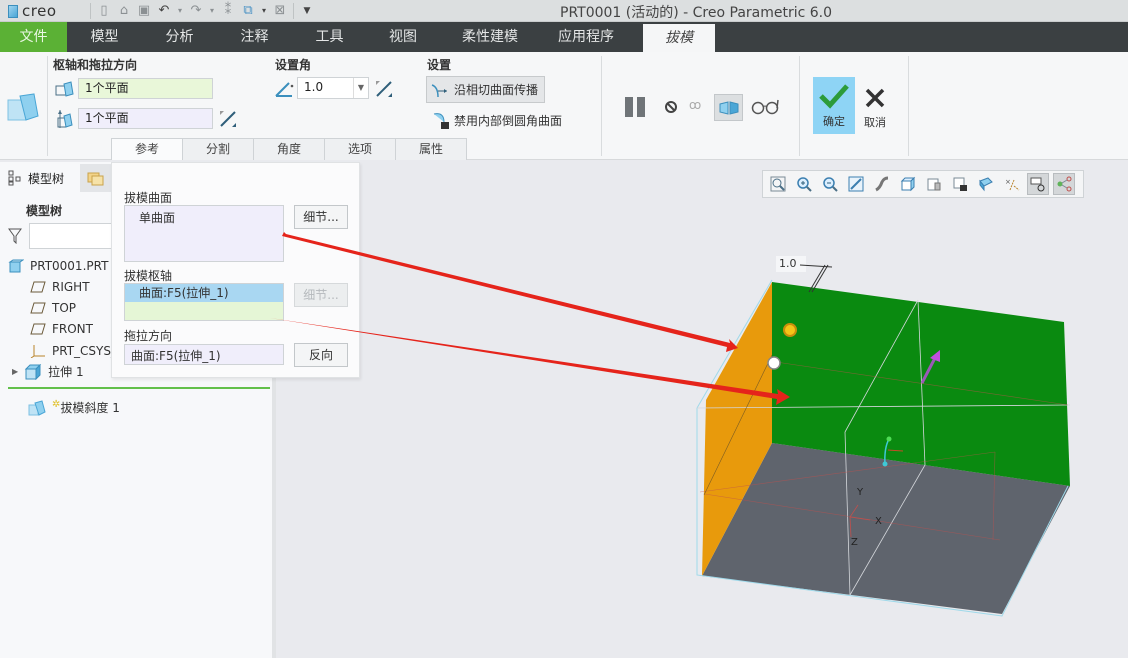 The image size is (1128, 658). I want to click on tree-item-part: PRT0001.PRT, so click(58, 265).